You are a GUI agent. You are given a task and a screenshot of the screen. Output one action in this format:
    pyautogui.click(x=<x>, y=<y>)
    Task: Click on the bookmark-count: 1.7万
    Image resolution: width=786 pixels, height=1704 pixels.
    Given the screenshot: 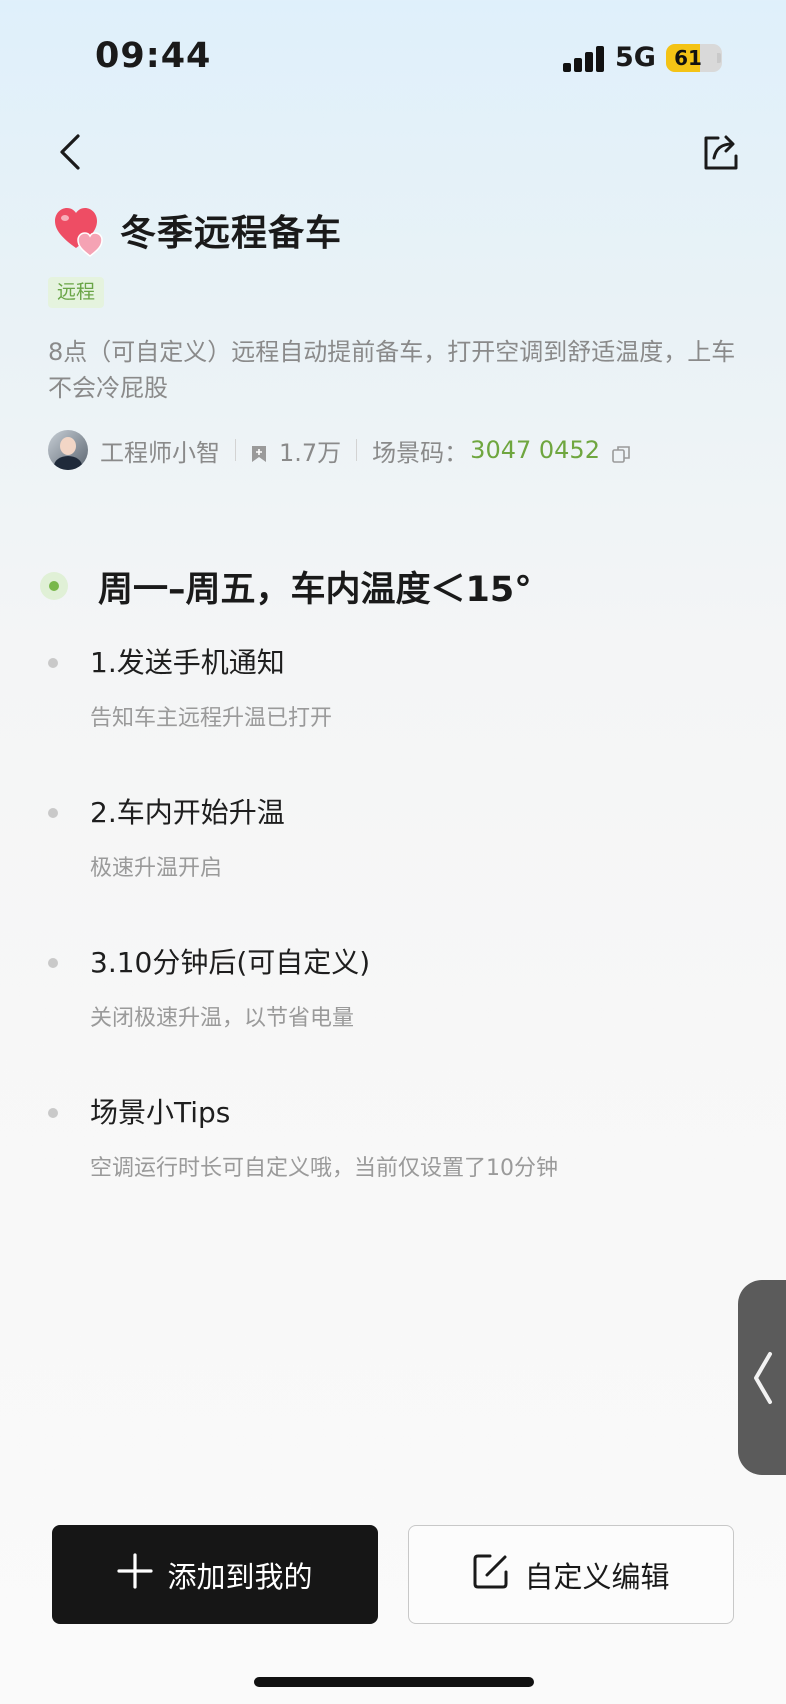 What is the action you would take?
    pyautogui.click(x=310, y=452)
    